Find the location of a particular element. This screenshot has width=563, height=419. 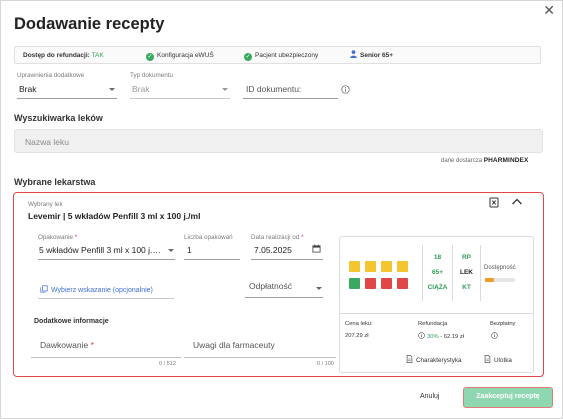

kt-label: KT is located at coordinates (466, 287).